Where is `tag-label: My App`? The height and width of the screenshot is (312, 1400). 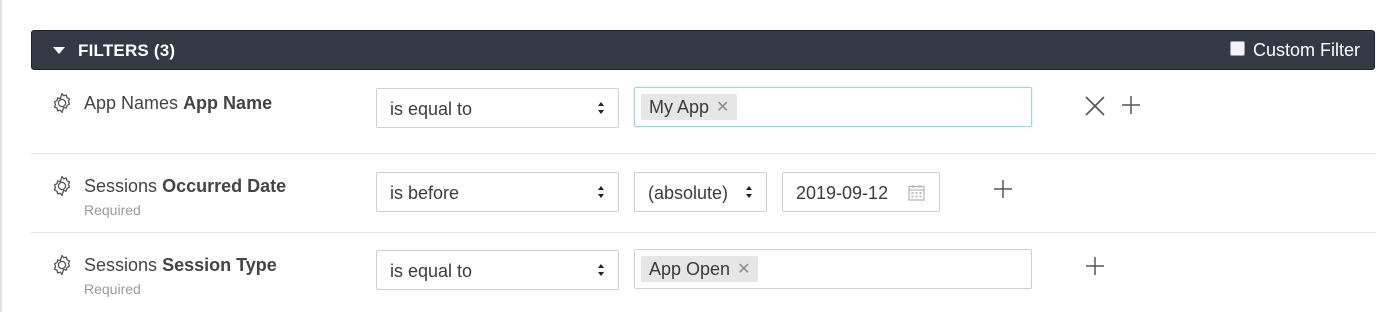 tag-label: My App is located at coordinates (679, 106).